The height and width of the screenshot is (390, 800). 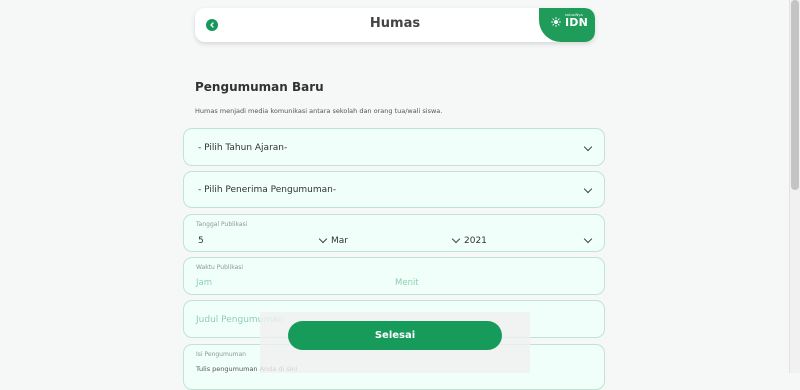 I want to click on waktu-publikasi-label: Waktu Publikasi, so click(x=220, y=267).